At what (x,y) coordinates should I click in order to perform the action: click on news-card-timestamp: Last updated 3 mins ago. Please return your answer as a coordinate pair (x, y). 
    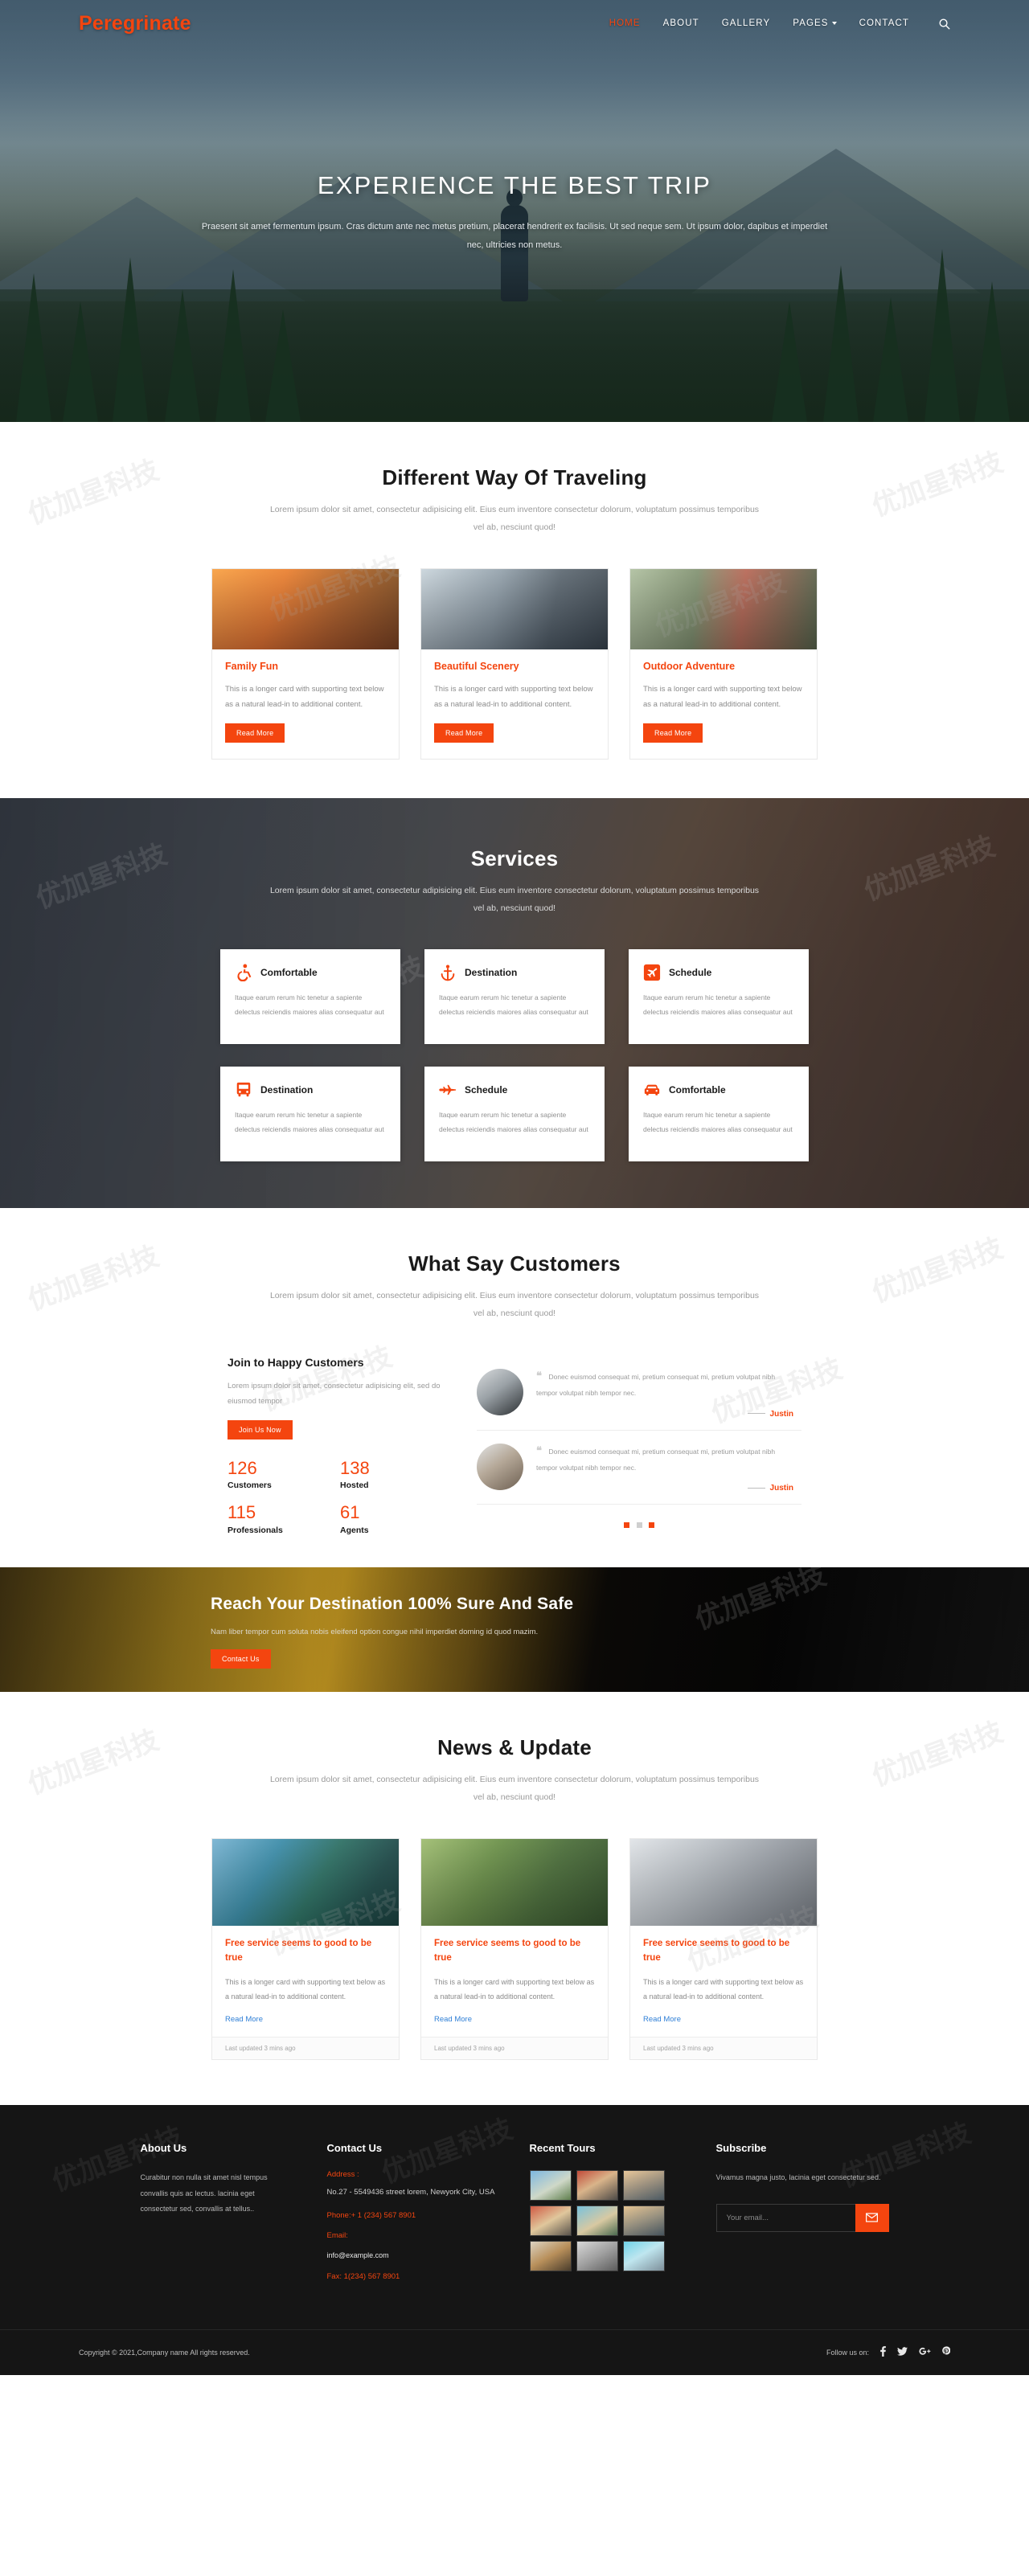
    Looking at the image, I should click on (514, 2048).